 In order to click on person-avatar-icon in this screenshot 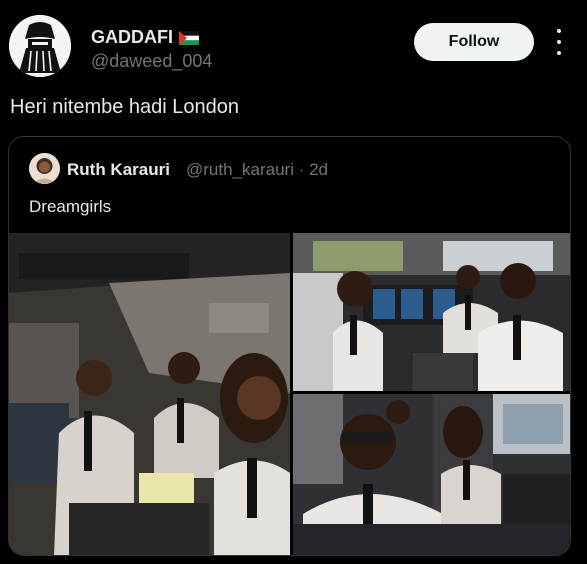, I will do `click(44, 168)`.